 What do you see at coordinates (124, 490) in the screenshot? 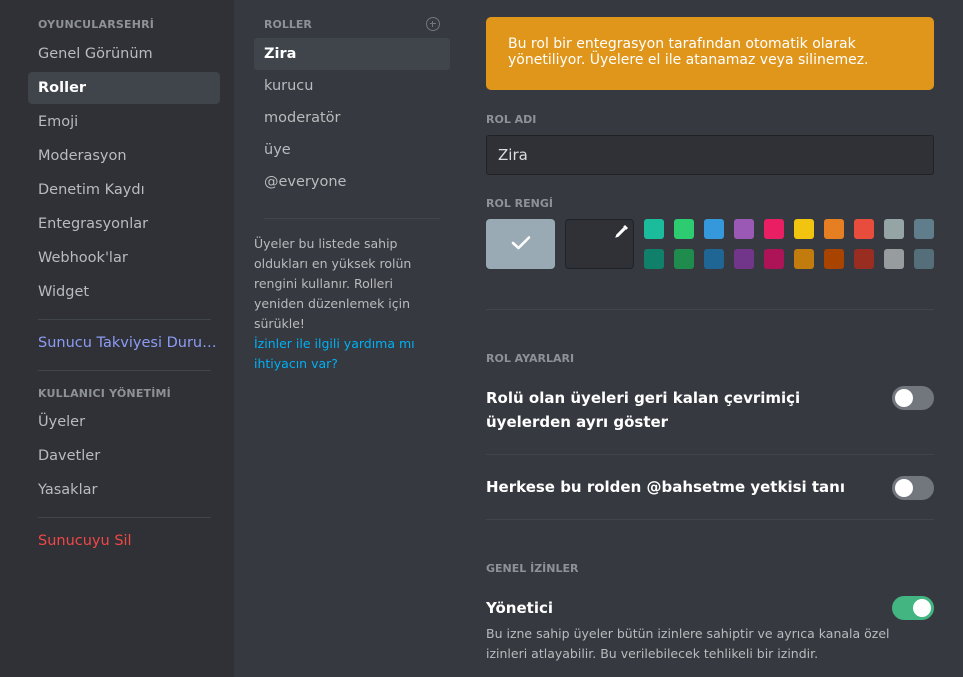
I see `sidebar-item-bans: Yasaklar` at bounding box center [124, 490].